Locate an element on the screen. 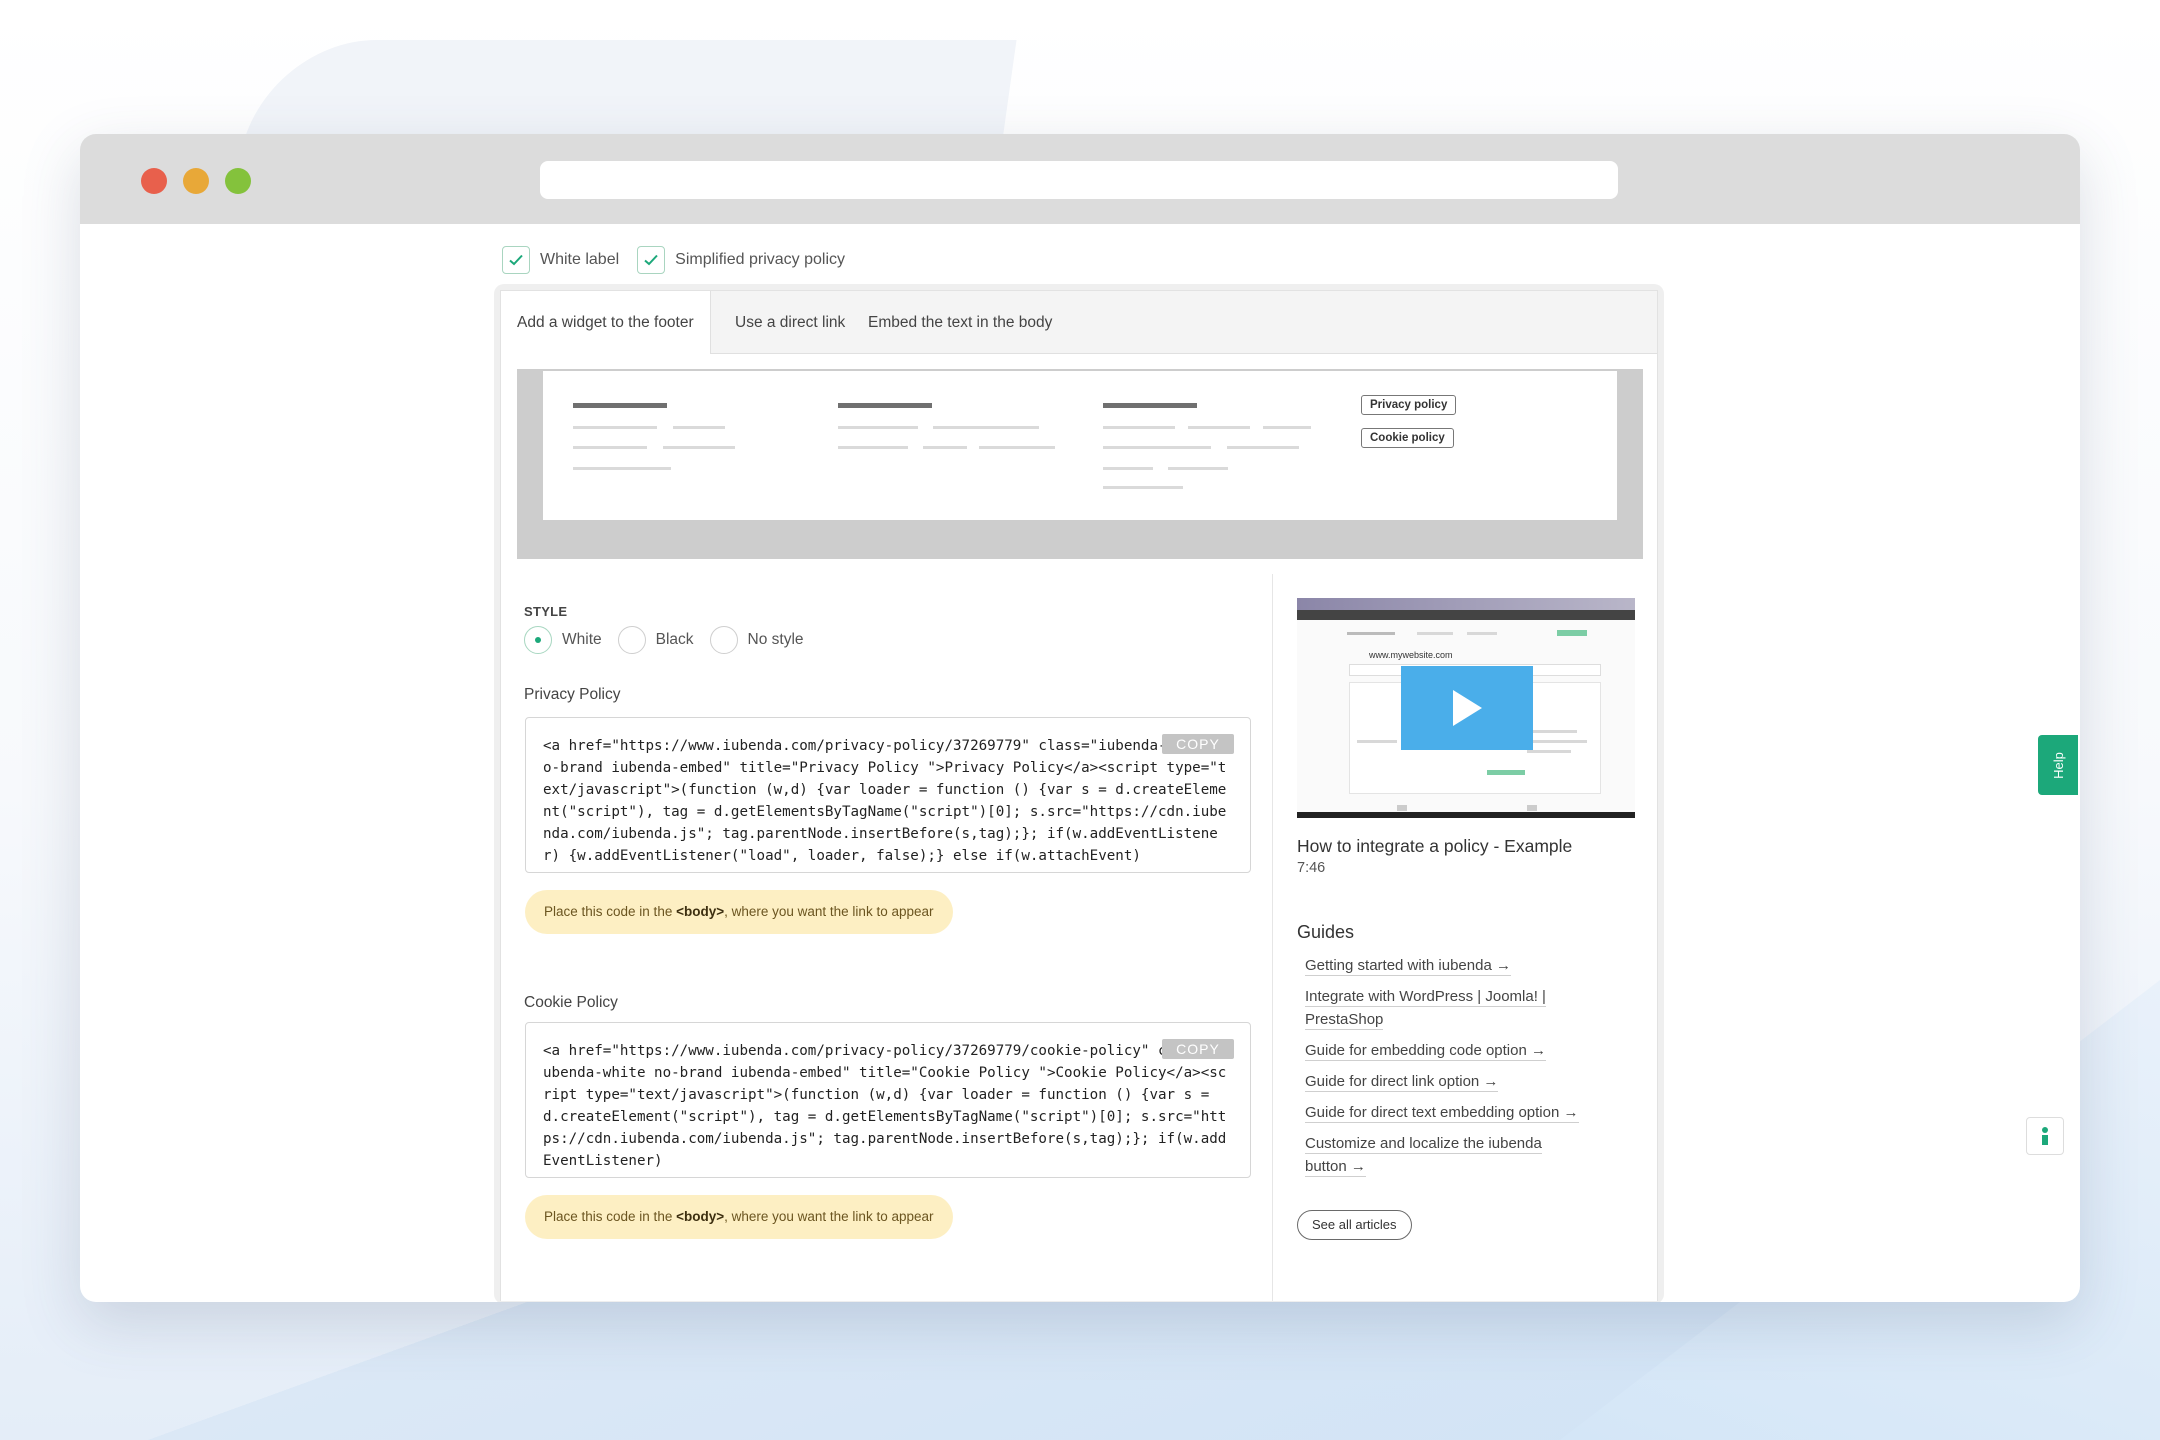 The image size is (2160, 1440). play-icon is located at coordinates (1467, 708).